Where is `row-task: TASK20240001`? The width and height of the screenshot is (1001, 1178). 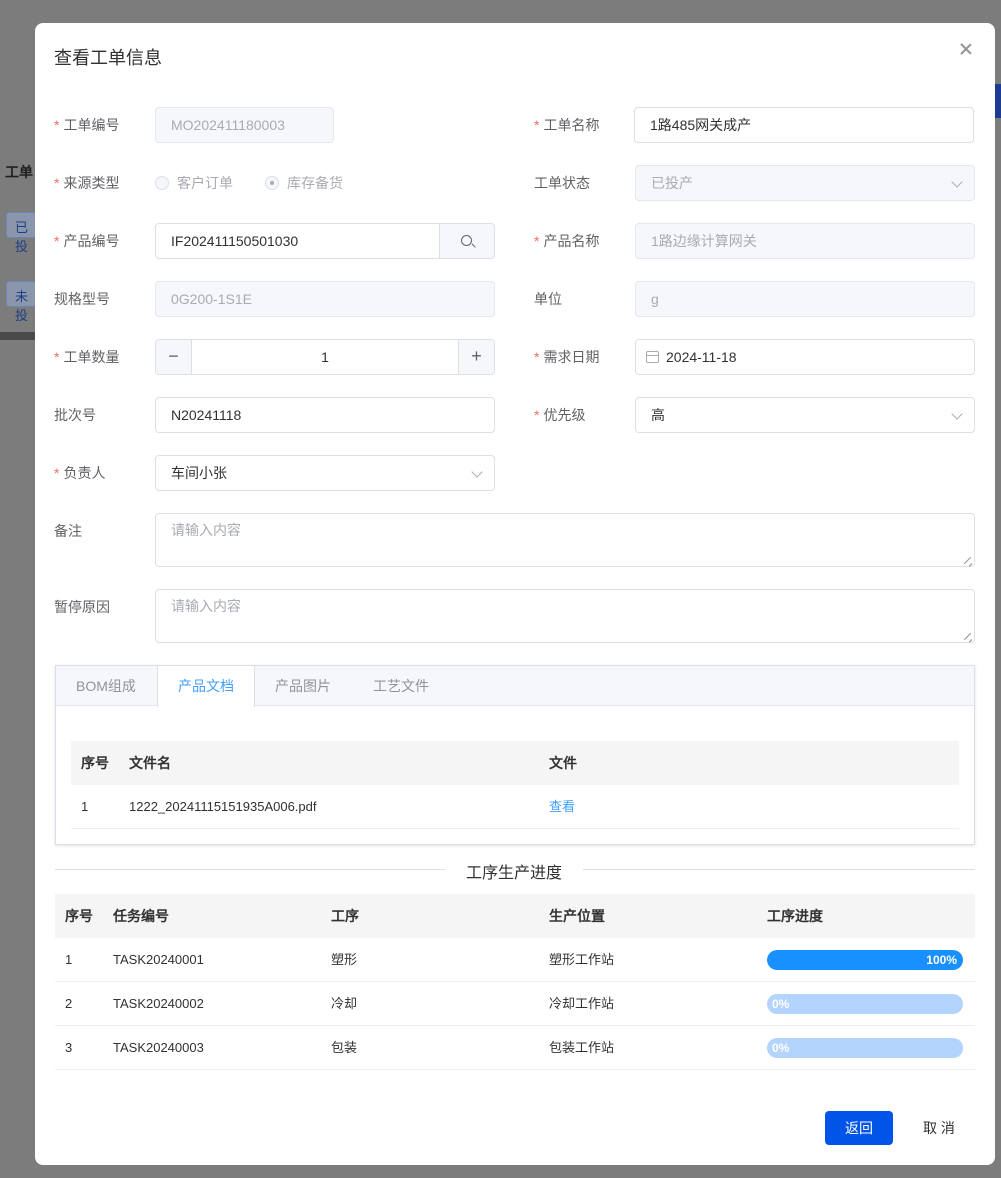 row-task: TASK20240001 is located at coordinates (158, 959).